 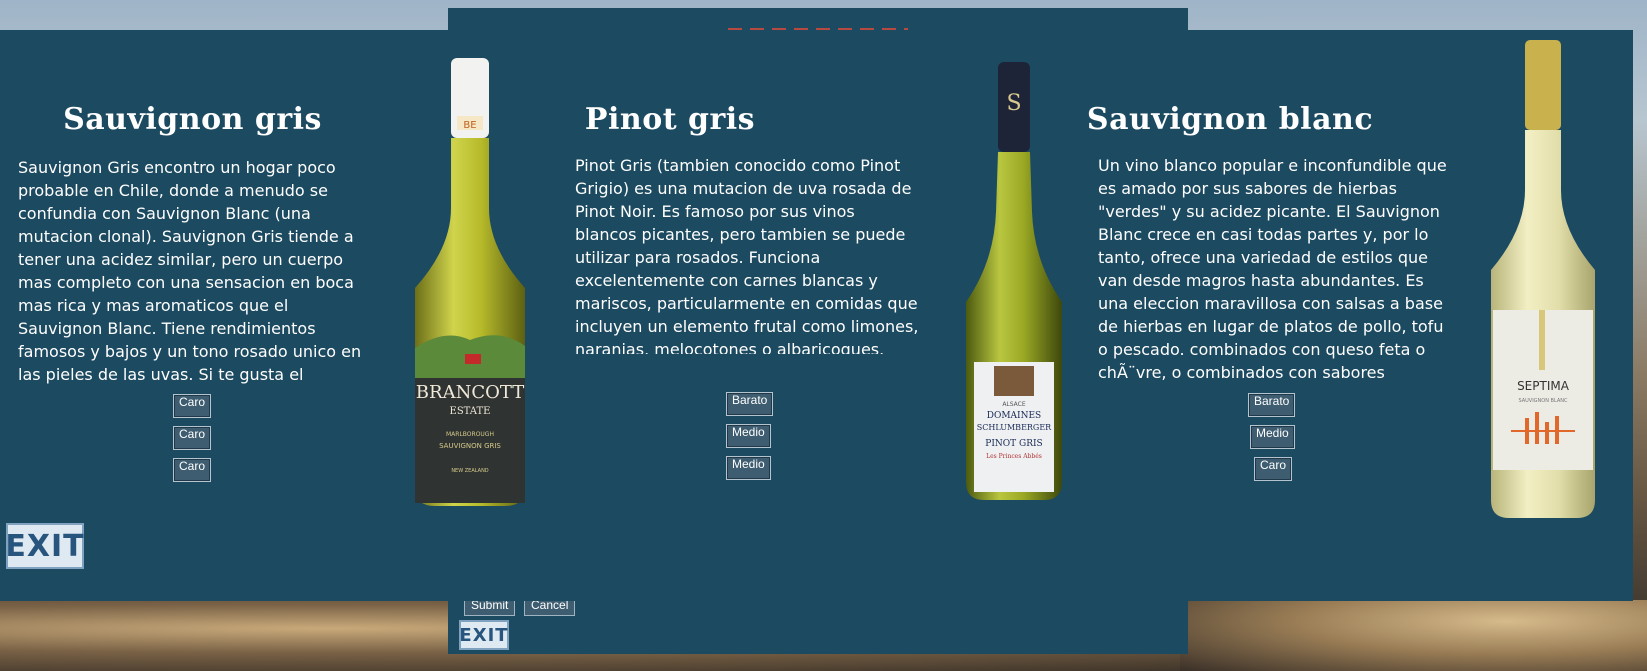 What do you see at coordinates (1014, 416) in the screenshot?
I see `bottle-brand: DOMAINES` at bounding box center [1014, 416].